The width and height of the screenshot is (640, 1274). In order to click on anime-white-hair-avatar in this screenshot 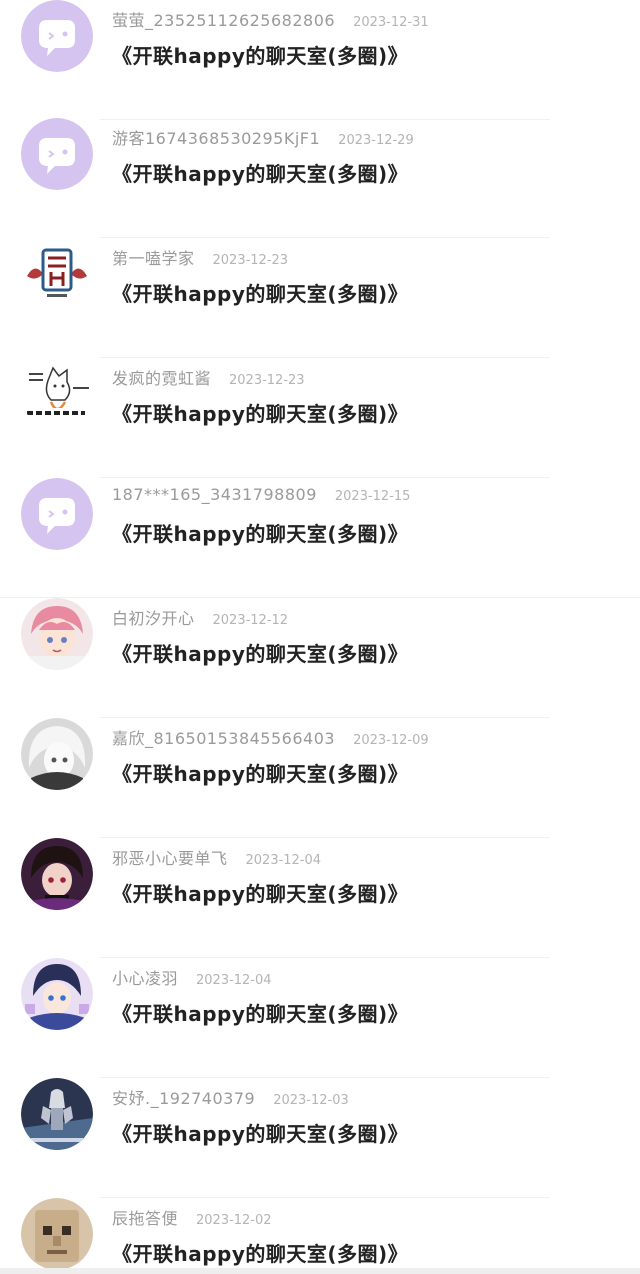, I will do `click(57, 754)`.